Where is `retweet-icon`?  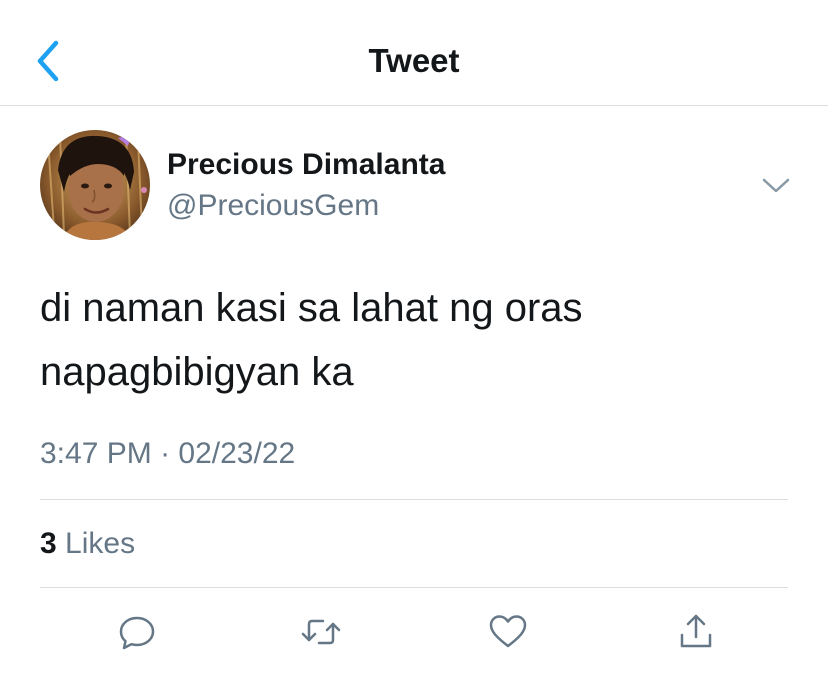 retweet-icon is located at coordinates (321, 632).